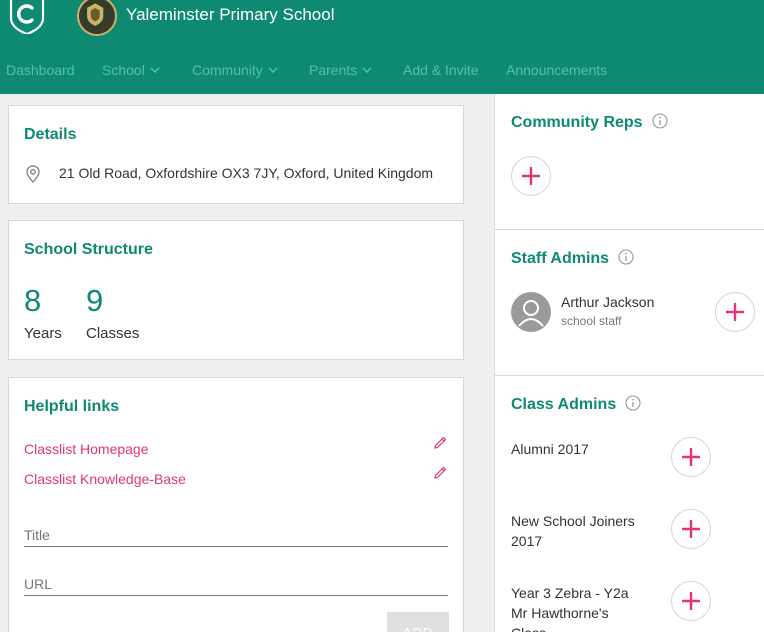 The width and height of the screenshot is (764, 632). I want to click on add-staff-admin-button, so click(735, 312).